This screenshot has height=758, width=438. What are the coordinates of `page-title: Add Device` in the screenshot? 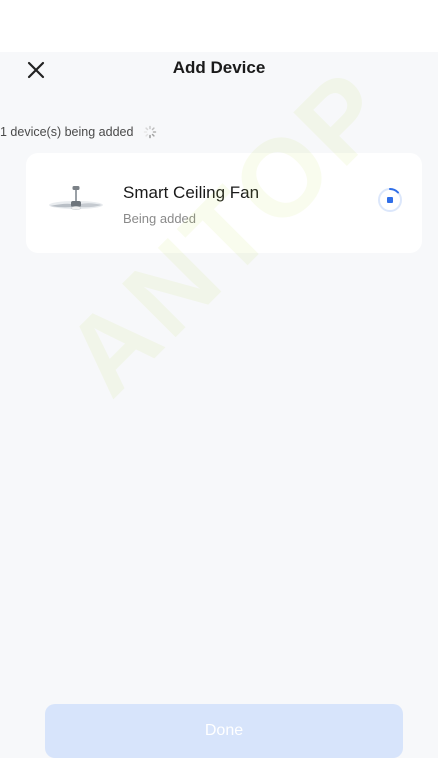 It's located at (219, 67).